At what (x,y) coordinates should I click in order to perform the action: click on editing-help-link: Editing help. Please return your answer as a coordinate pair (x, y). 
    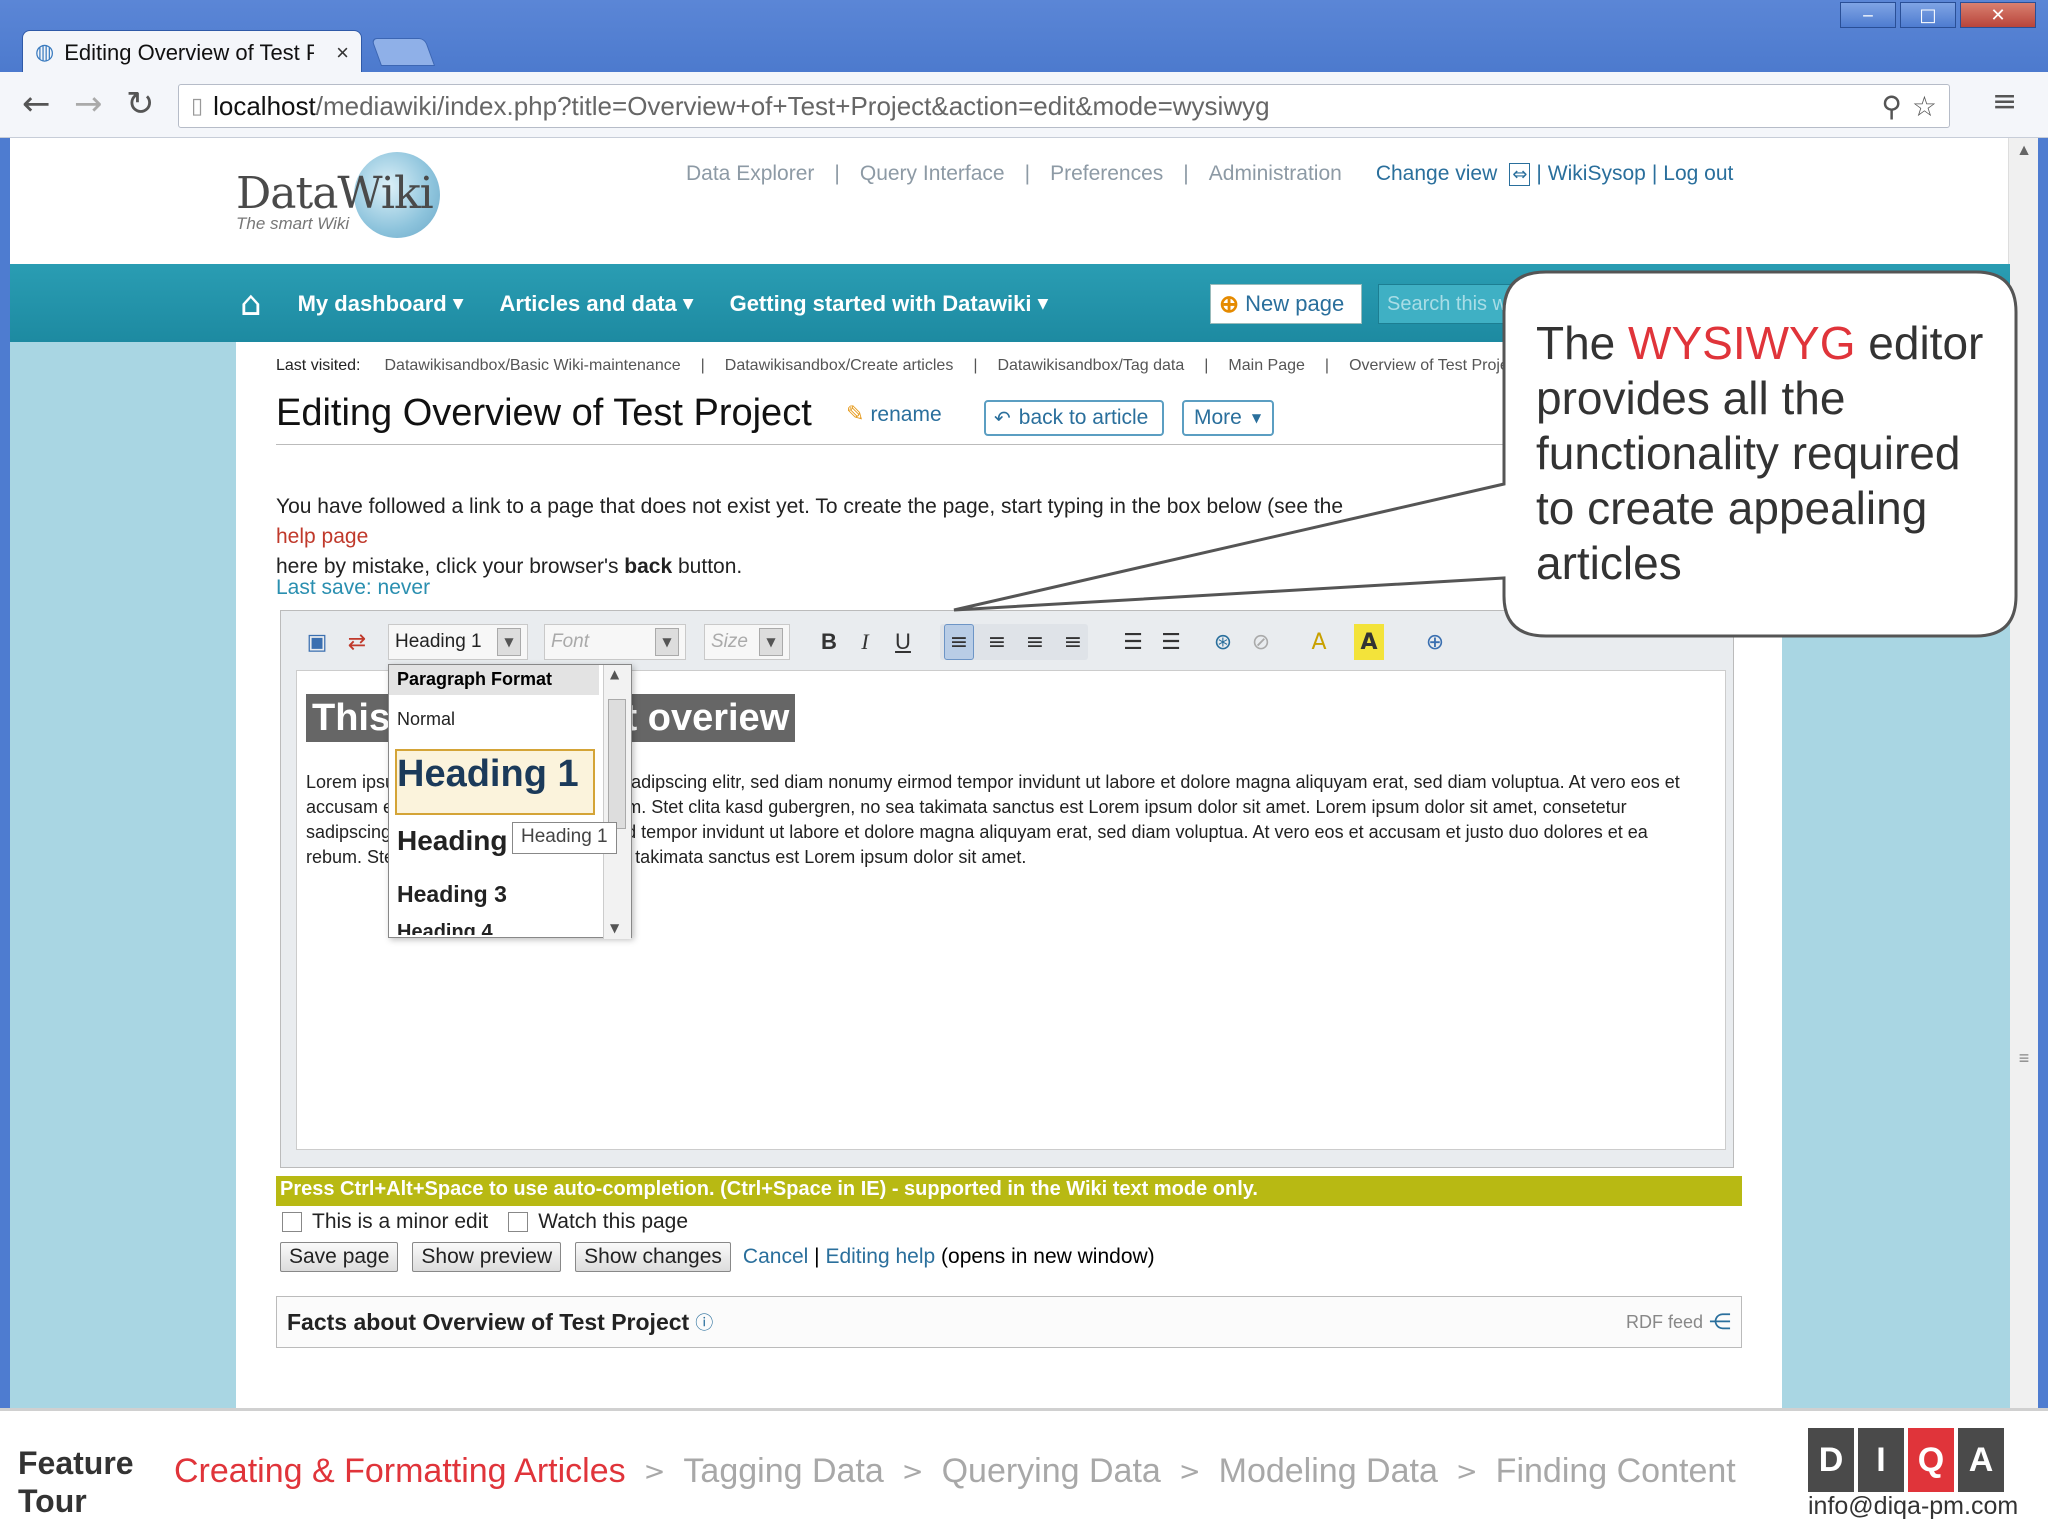
    Looking at the image, I should click on (880, 1256).